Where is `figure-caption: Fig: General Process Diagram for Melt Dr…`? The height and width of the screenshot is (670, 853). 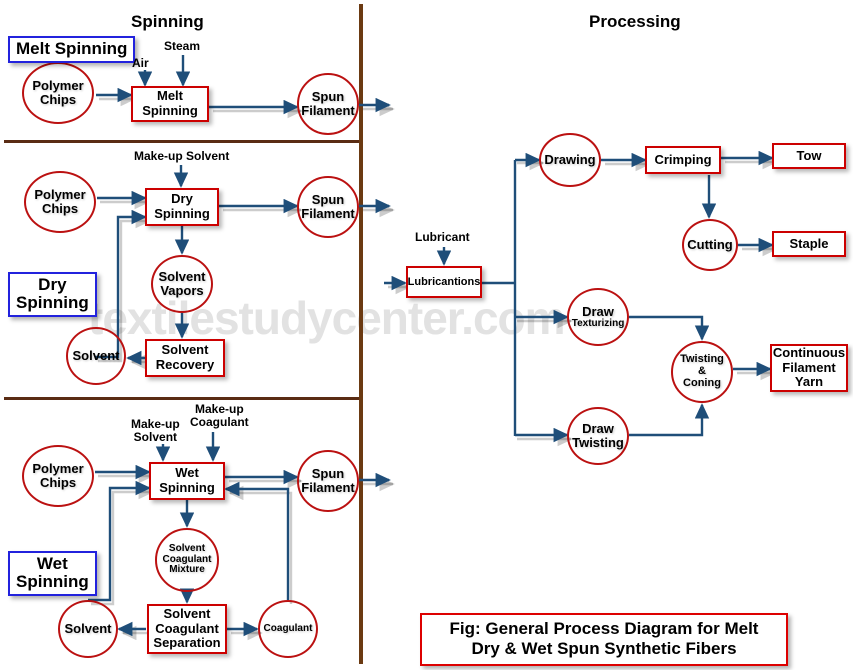 figure-caption: Fig: General Process Diagram for Melt Dr… is located at coordinates (604, 639).